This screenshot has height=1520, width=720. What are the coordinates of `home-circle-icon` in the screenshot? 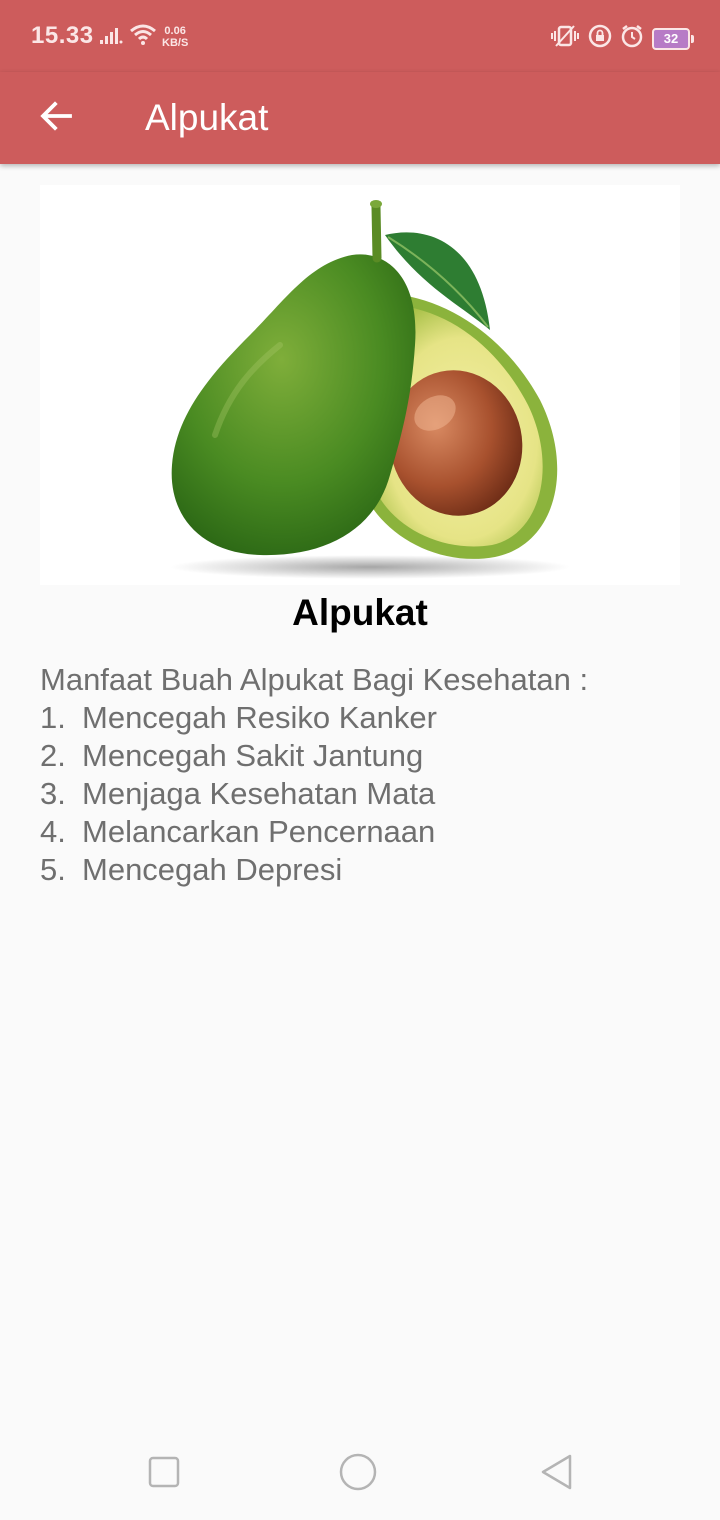 It's located at (358, 1474).